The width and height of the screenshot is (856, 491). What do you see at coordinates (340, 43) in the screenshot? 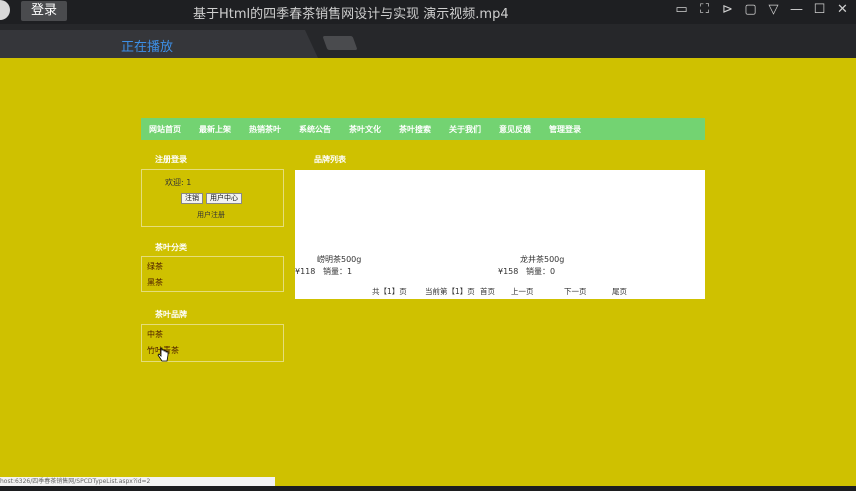
I see `new-tab-button` at bounding box center [340, 43].